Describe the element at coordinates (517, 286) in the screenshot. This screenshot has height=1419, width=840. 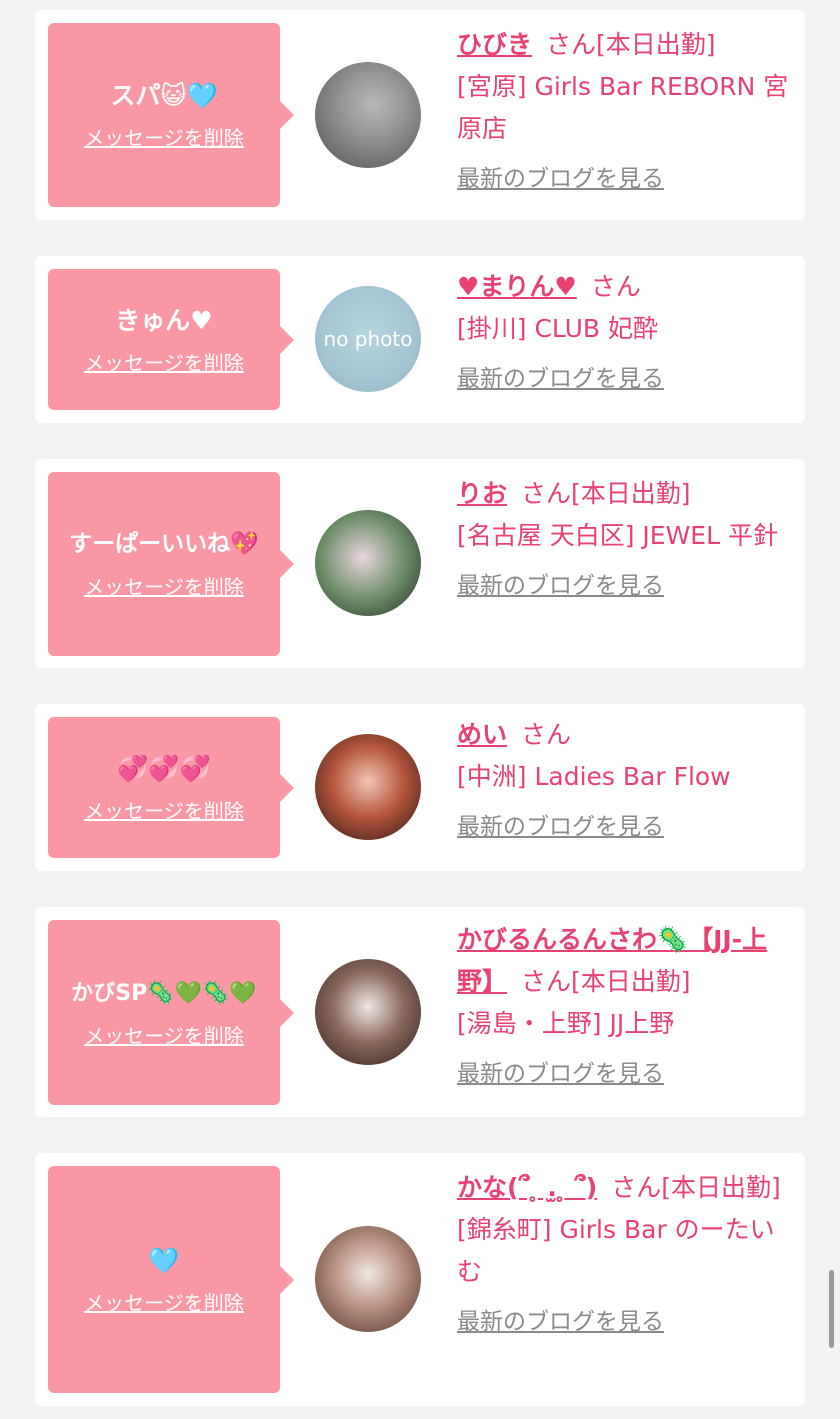
I see `girl-name-link: ♥まりん♥` at that location.